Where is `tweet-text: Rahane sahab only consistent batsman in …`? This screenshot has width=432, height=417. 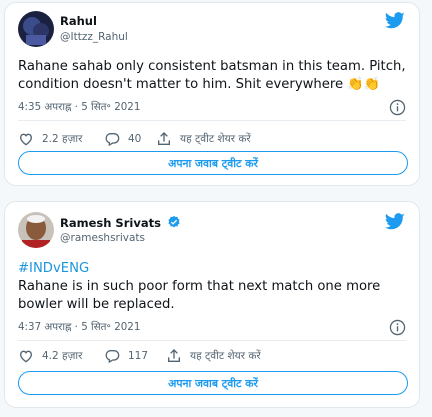
tweet-text: Rahane sahab only consistent batsman in … is located at coordinates (214, 76).